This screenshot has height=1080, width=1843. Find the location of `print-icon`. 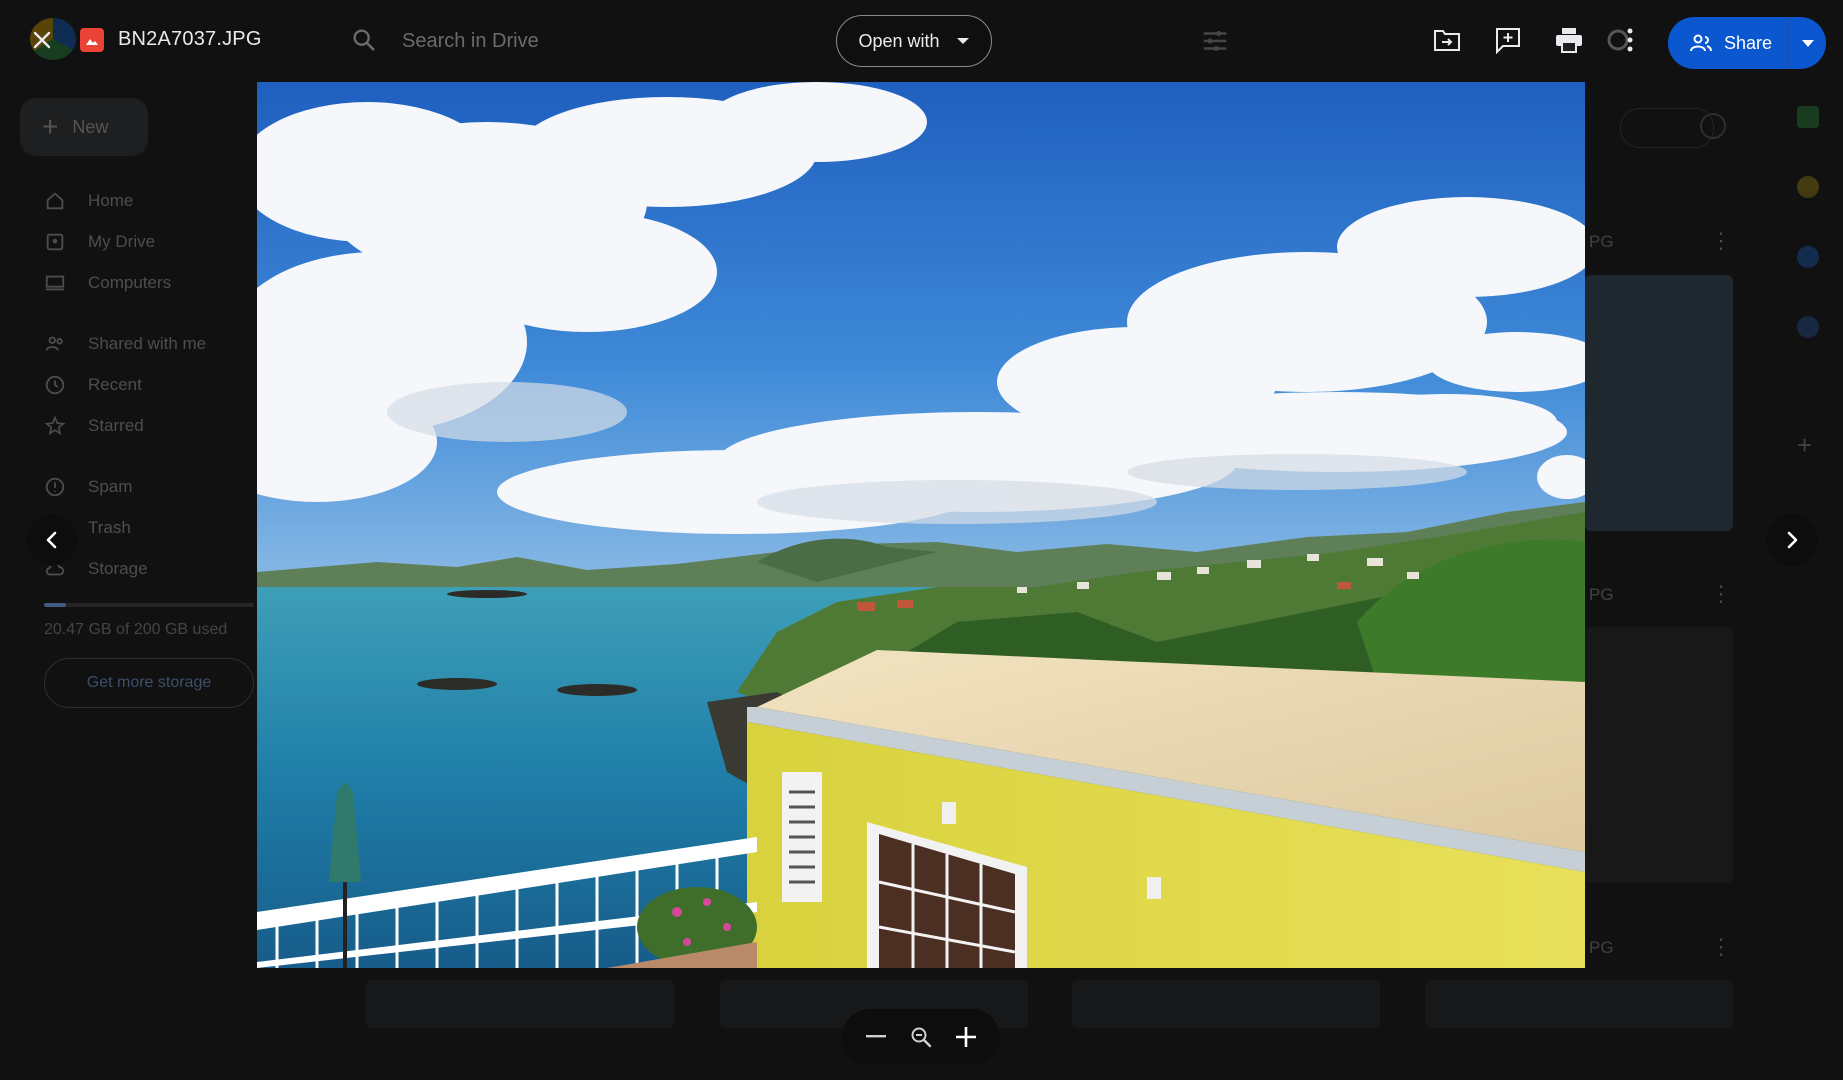

print-icon is located at coordinates (1569, 40).